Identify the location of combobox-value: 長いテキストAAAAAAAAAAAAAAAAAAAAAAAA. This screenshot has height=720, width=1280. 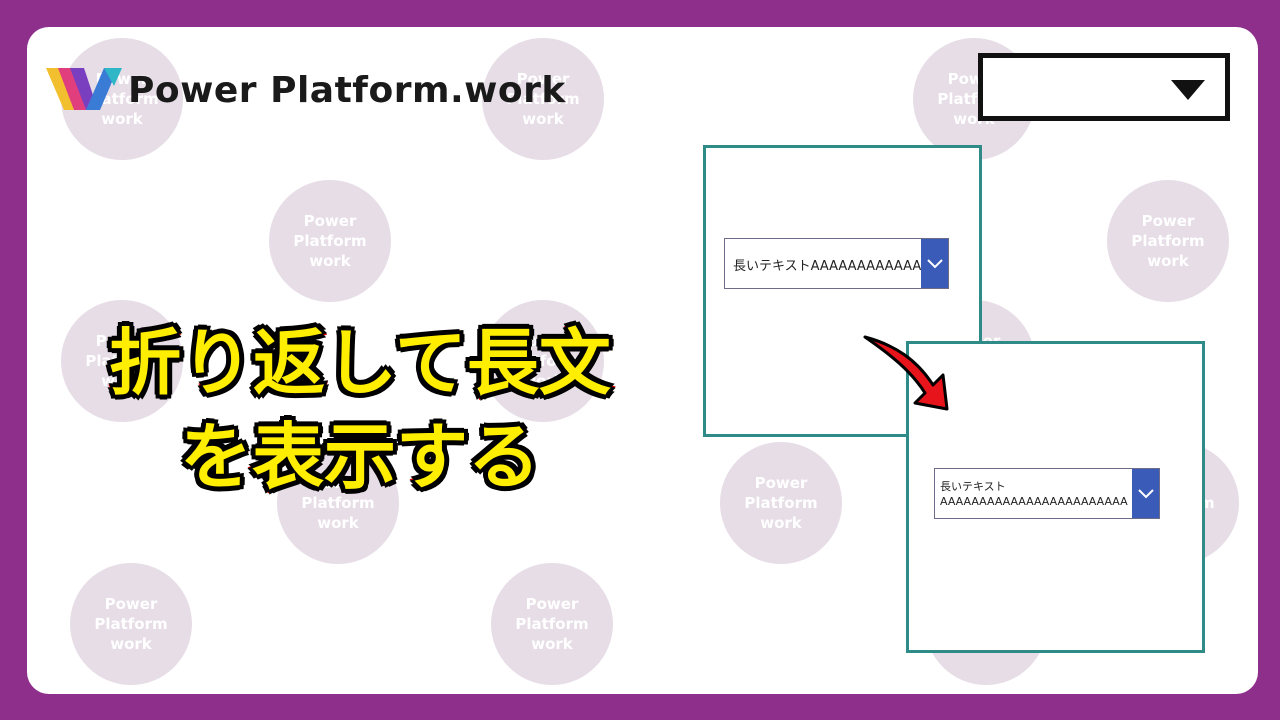
(829, 266).